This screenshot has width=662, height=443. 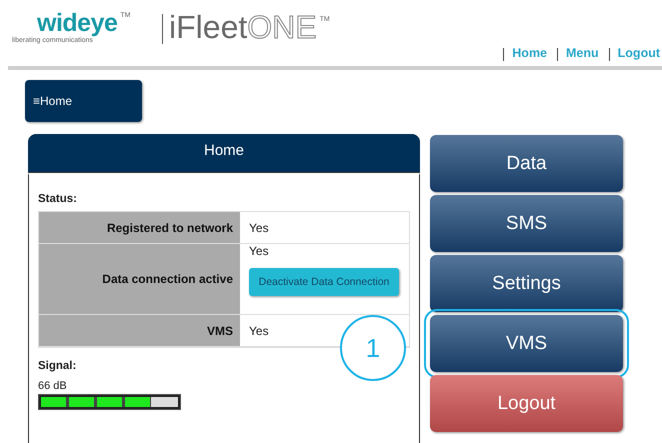 I want to click on nav-button: VMS, so click(x=526, y=343).